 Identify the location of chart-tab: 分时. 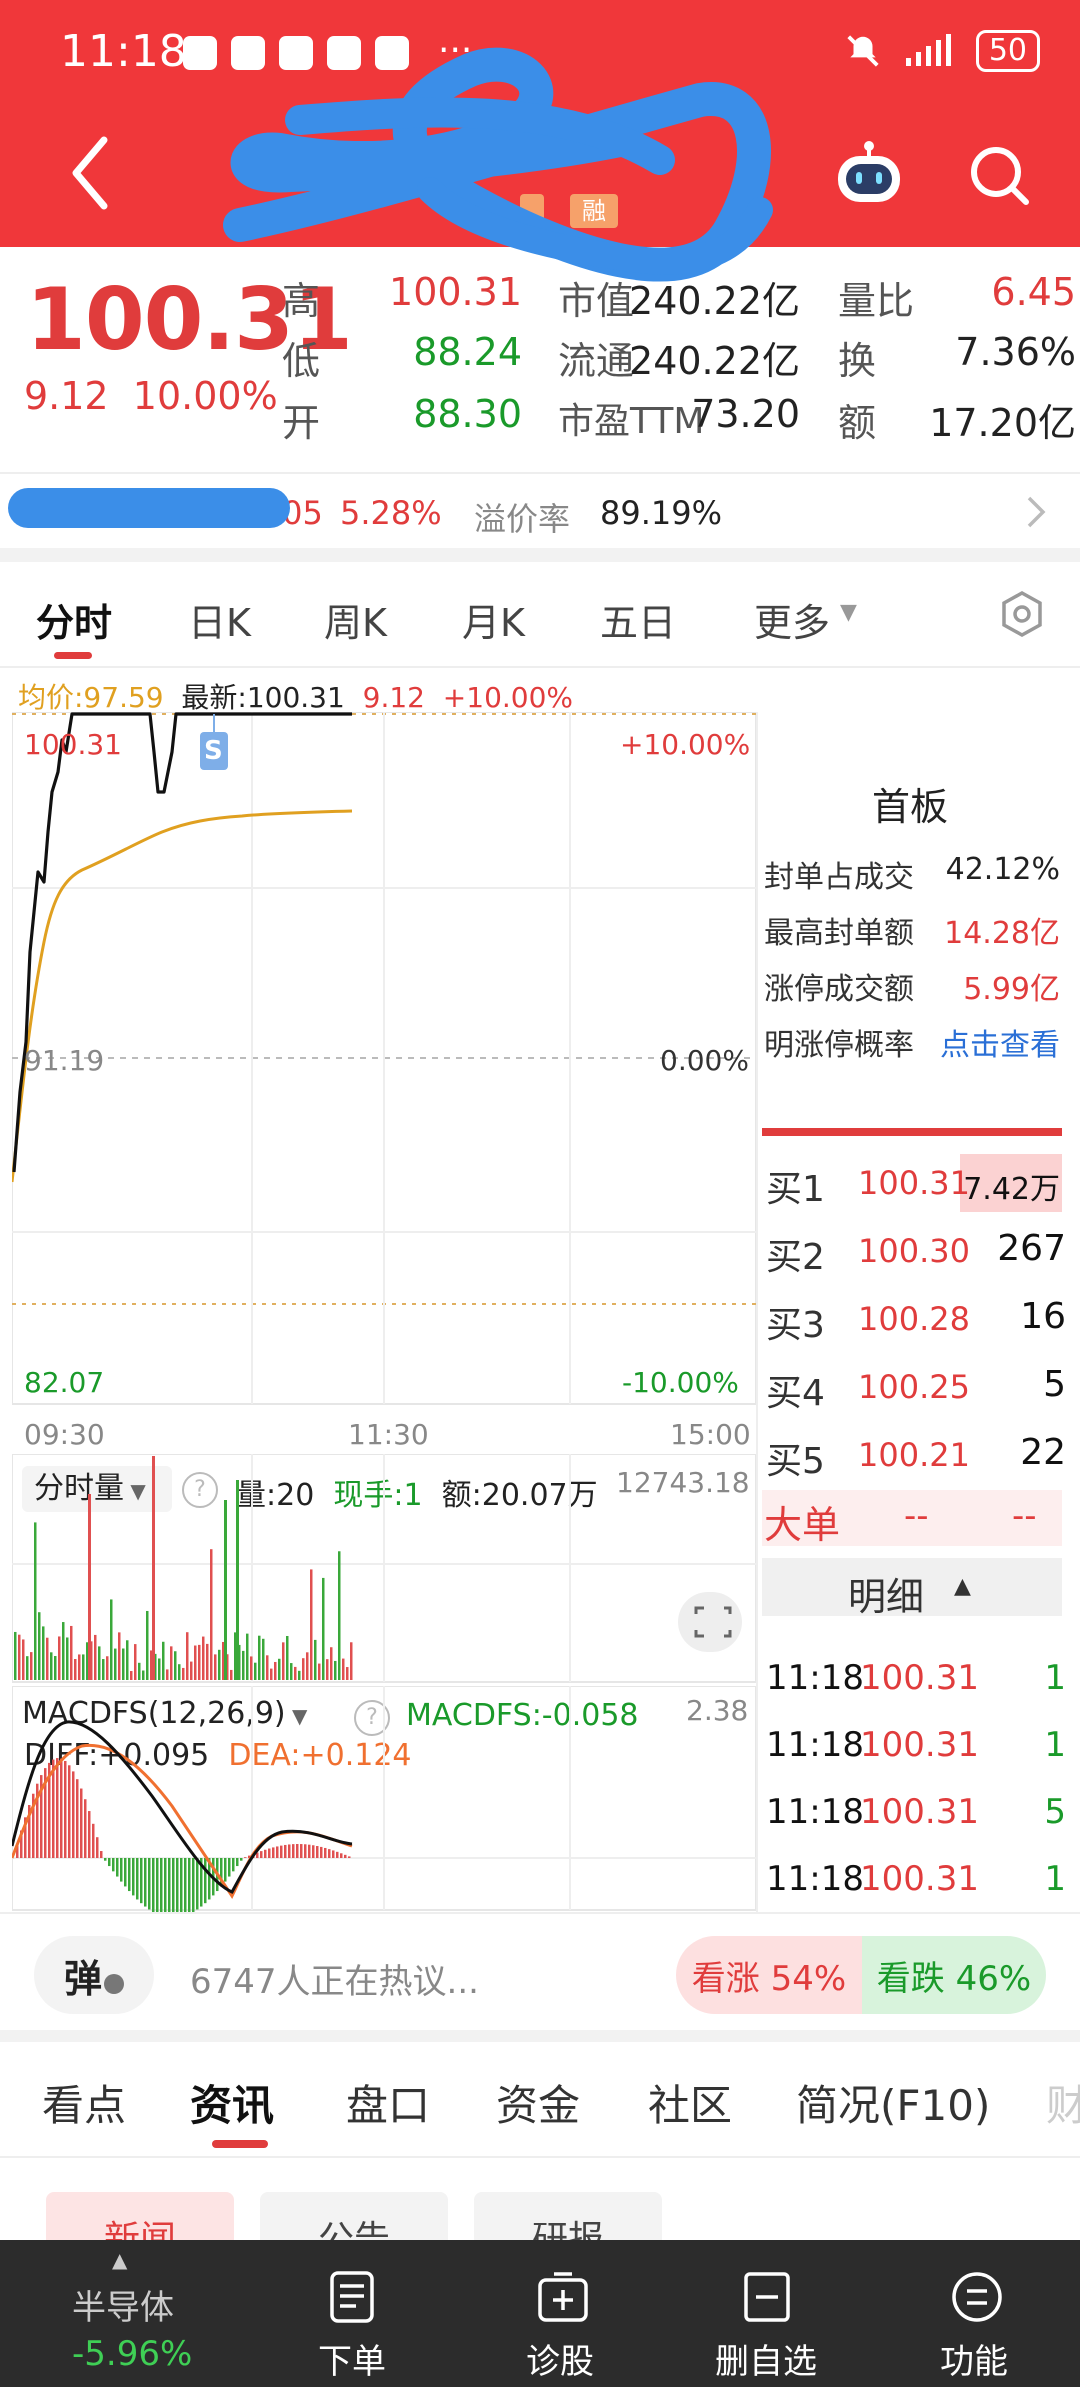
(74, 619).